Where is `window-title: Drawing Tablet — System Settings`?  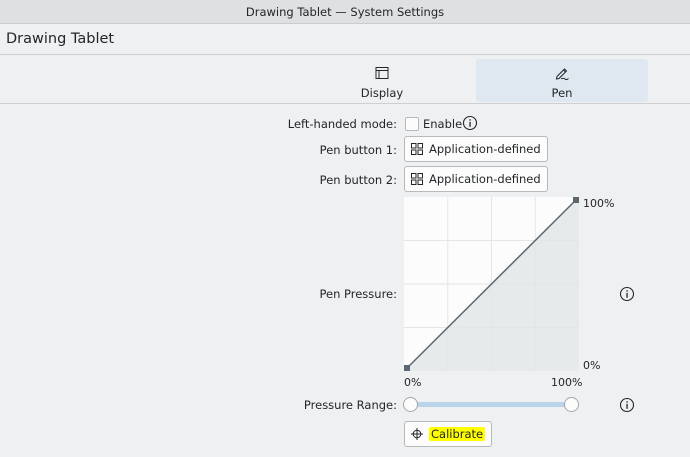
window-title: Drawing Tablet — System Settings is located at coordinates (345, 11).